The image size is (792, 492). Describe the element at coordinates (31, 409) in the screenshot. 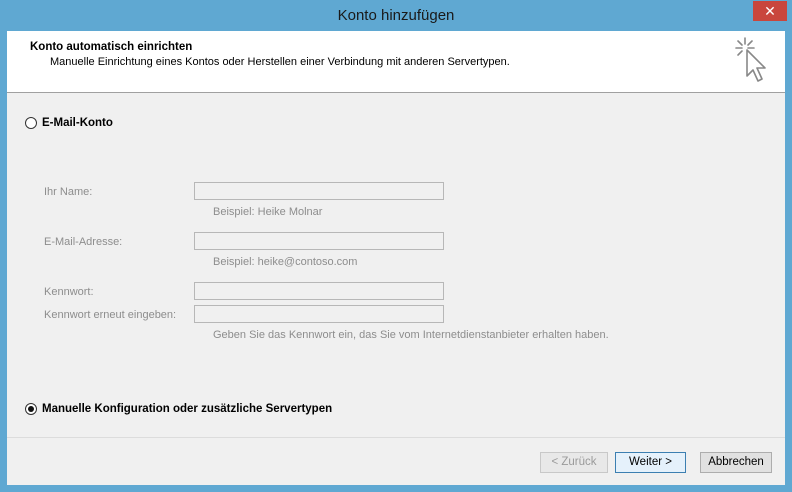

I see `manual-config-radio` at that location.